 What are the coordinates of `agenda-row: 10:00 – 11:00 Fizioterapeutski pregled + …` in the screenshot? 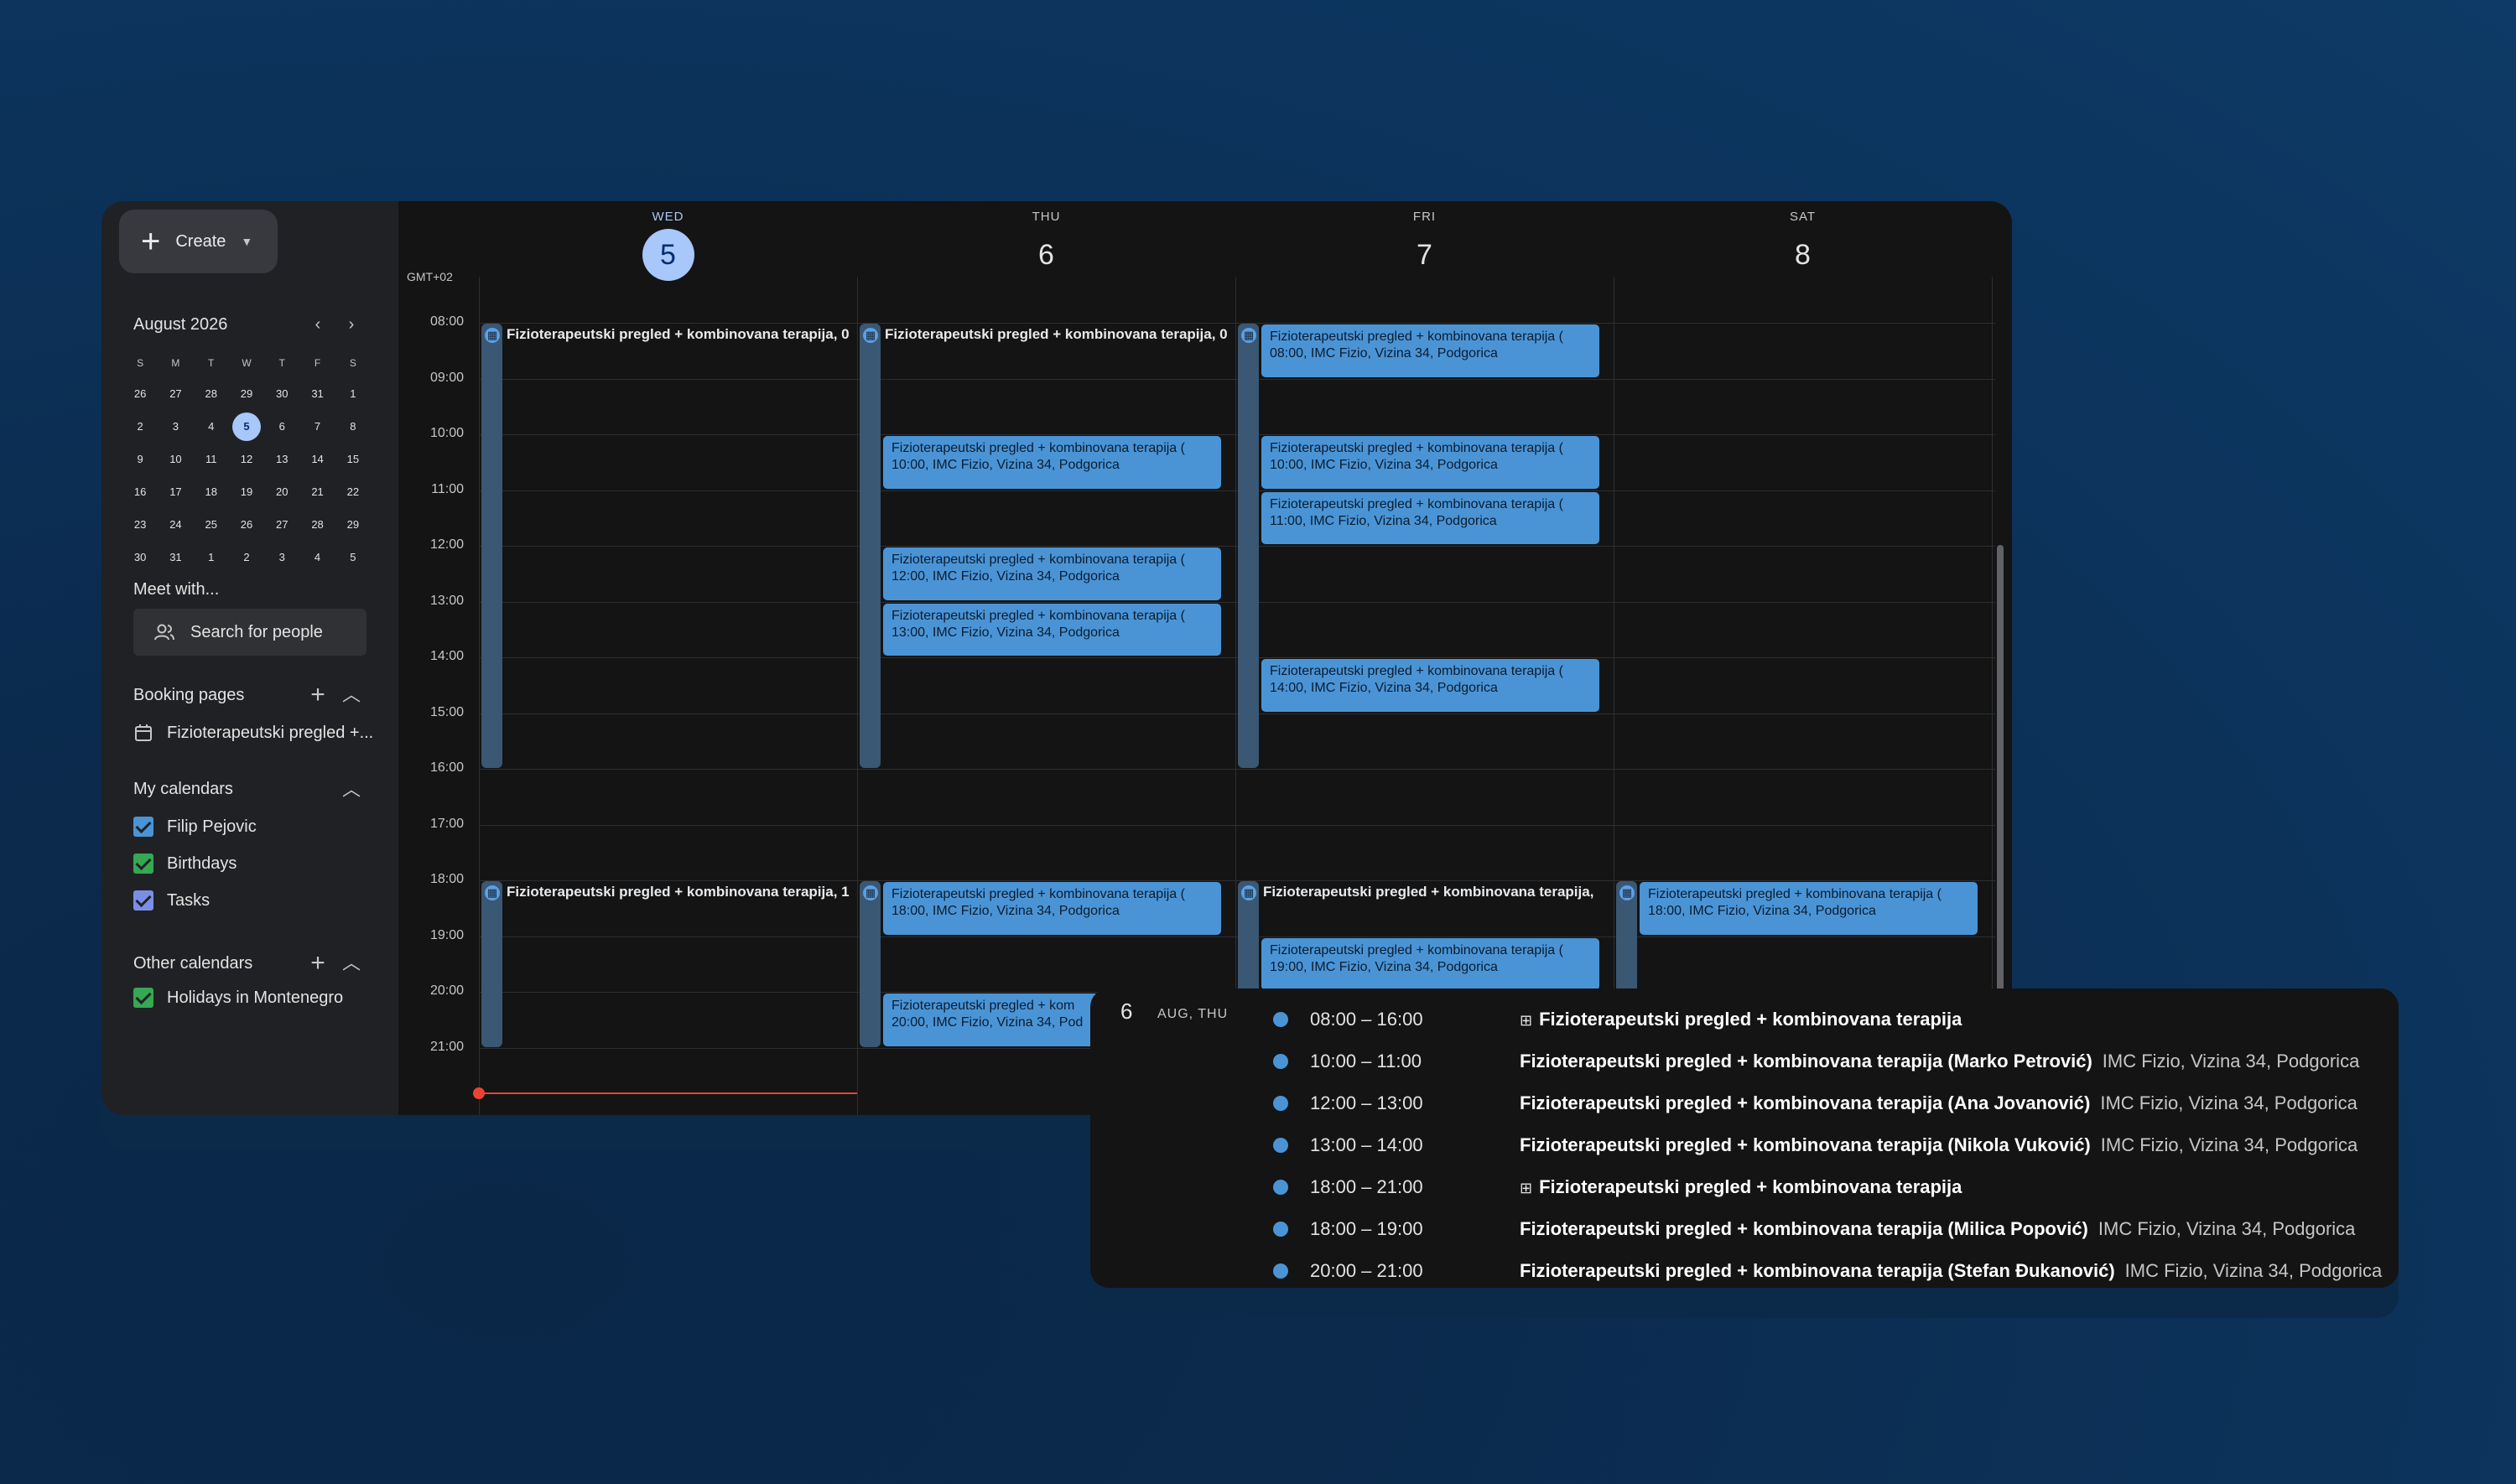 It's located at (1745, 1061).